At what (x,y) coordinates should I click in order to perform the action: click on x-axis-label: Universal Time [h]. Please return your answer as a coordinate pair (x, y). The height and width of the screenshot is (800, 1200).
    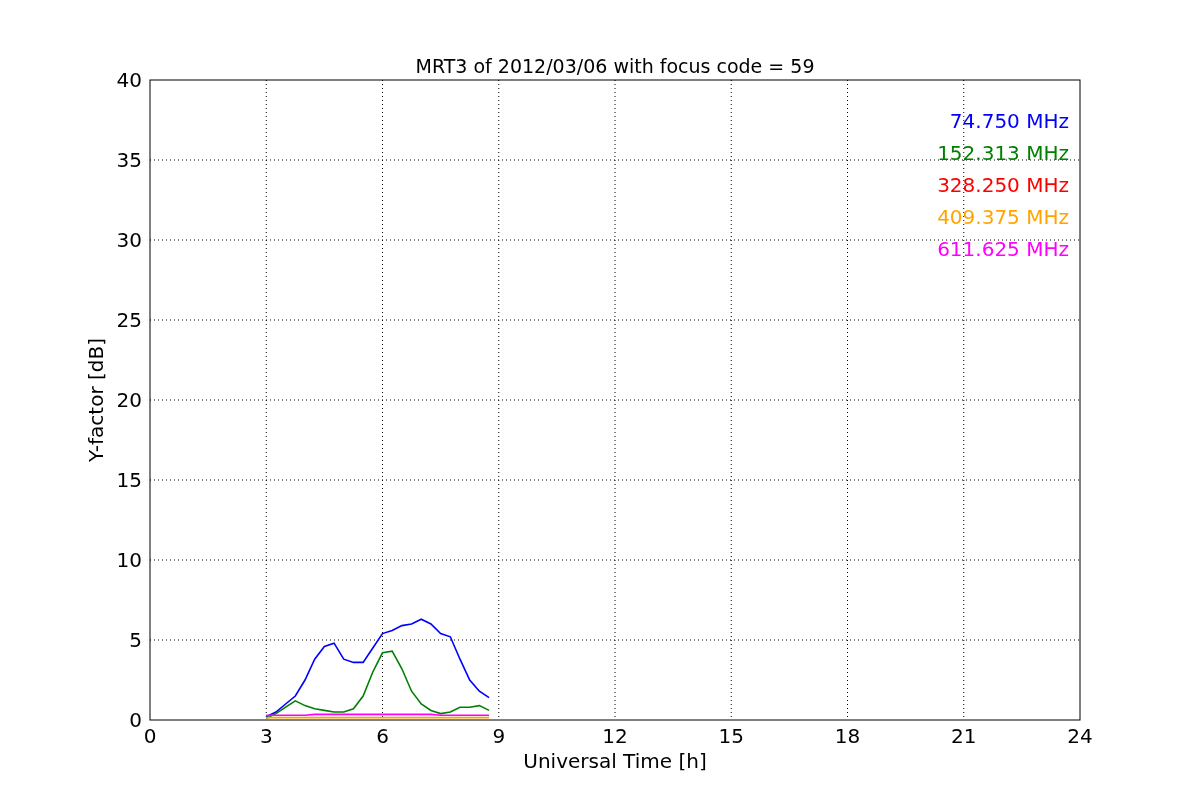
    Looking at the image, I should click on (615, 761).